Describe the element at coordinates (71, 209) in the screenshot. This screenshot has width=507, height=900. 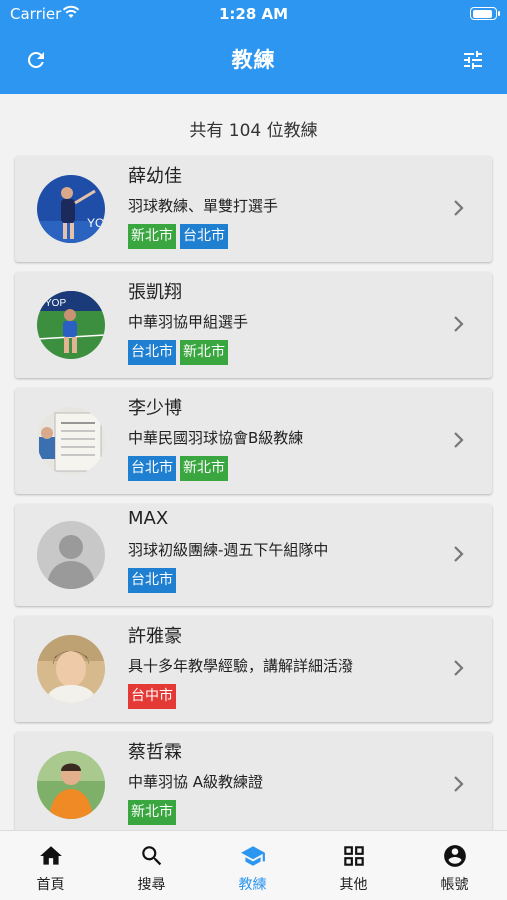
I see `avatar: YO` at that location.